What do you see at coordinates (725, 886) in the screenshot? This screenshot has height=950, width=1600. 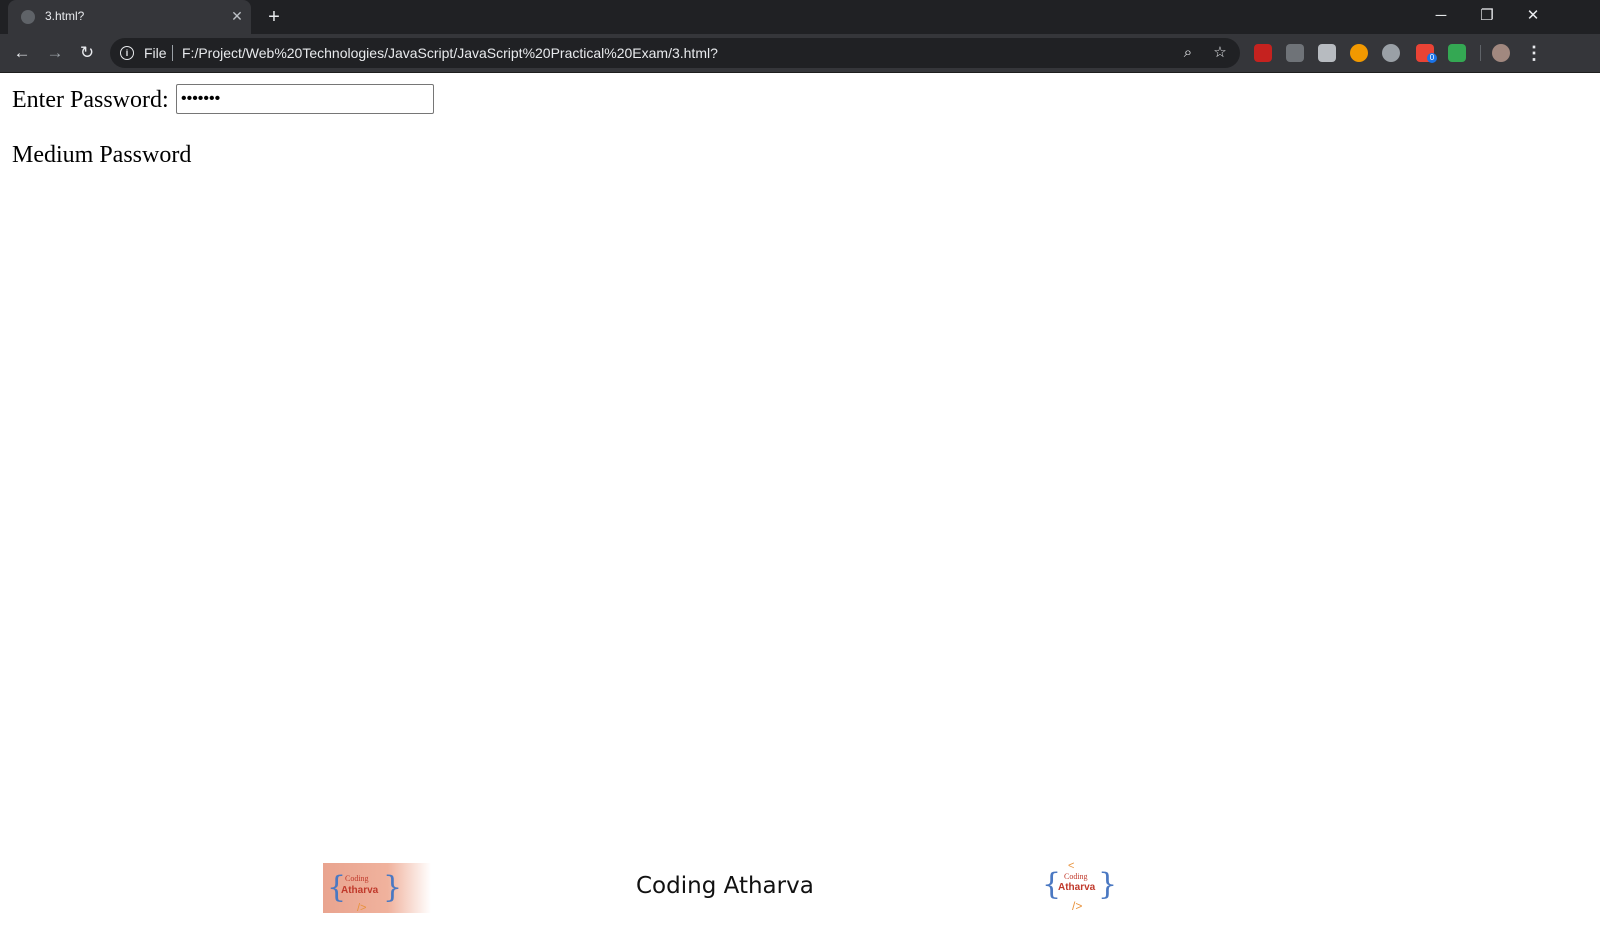 I see `brand-text: Coding Atharva` at bounding box center [725, 886].